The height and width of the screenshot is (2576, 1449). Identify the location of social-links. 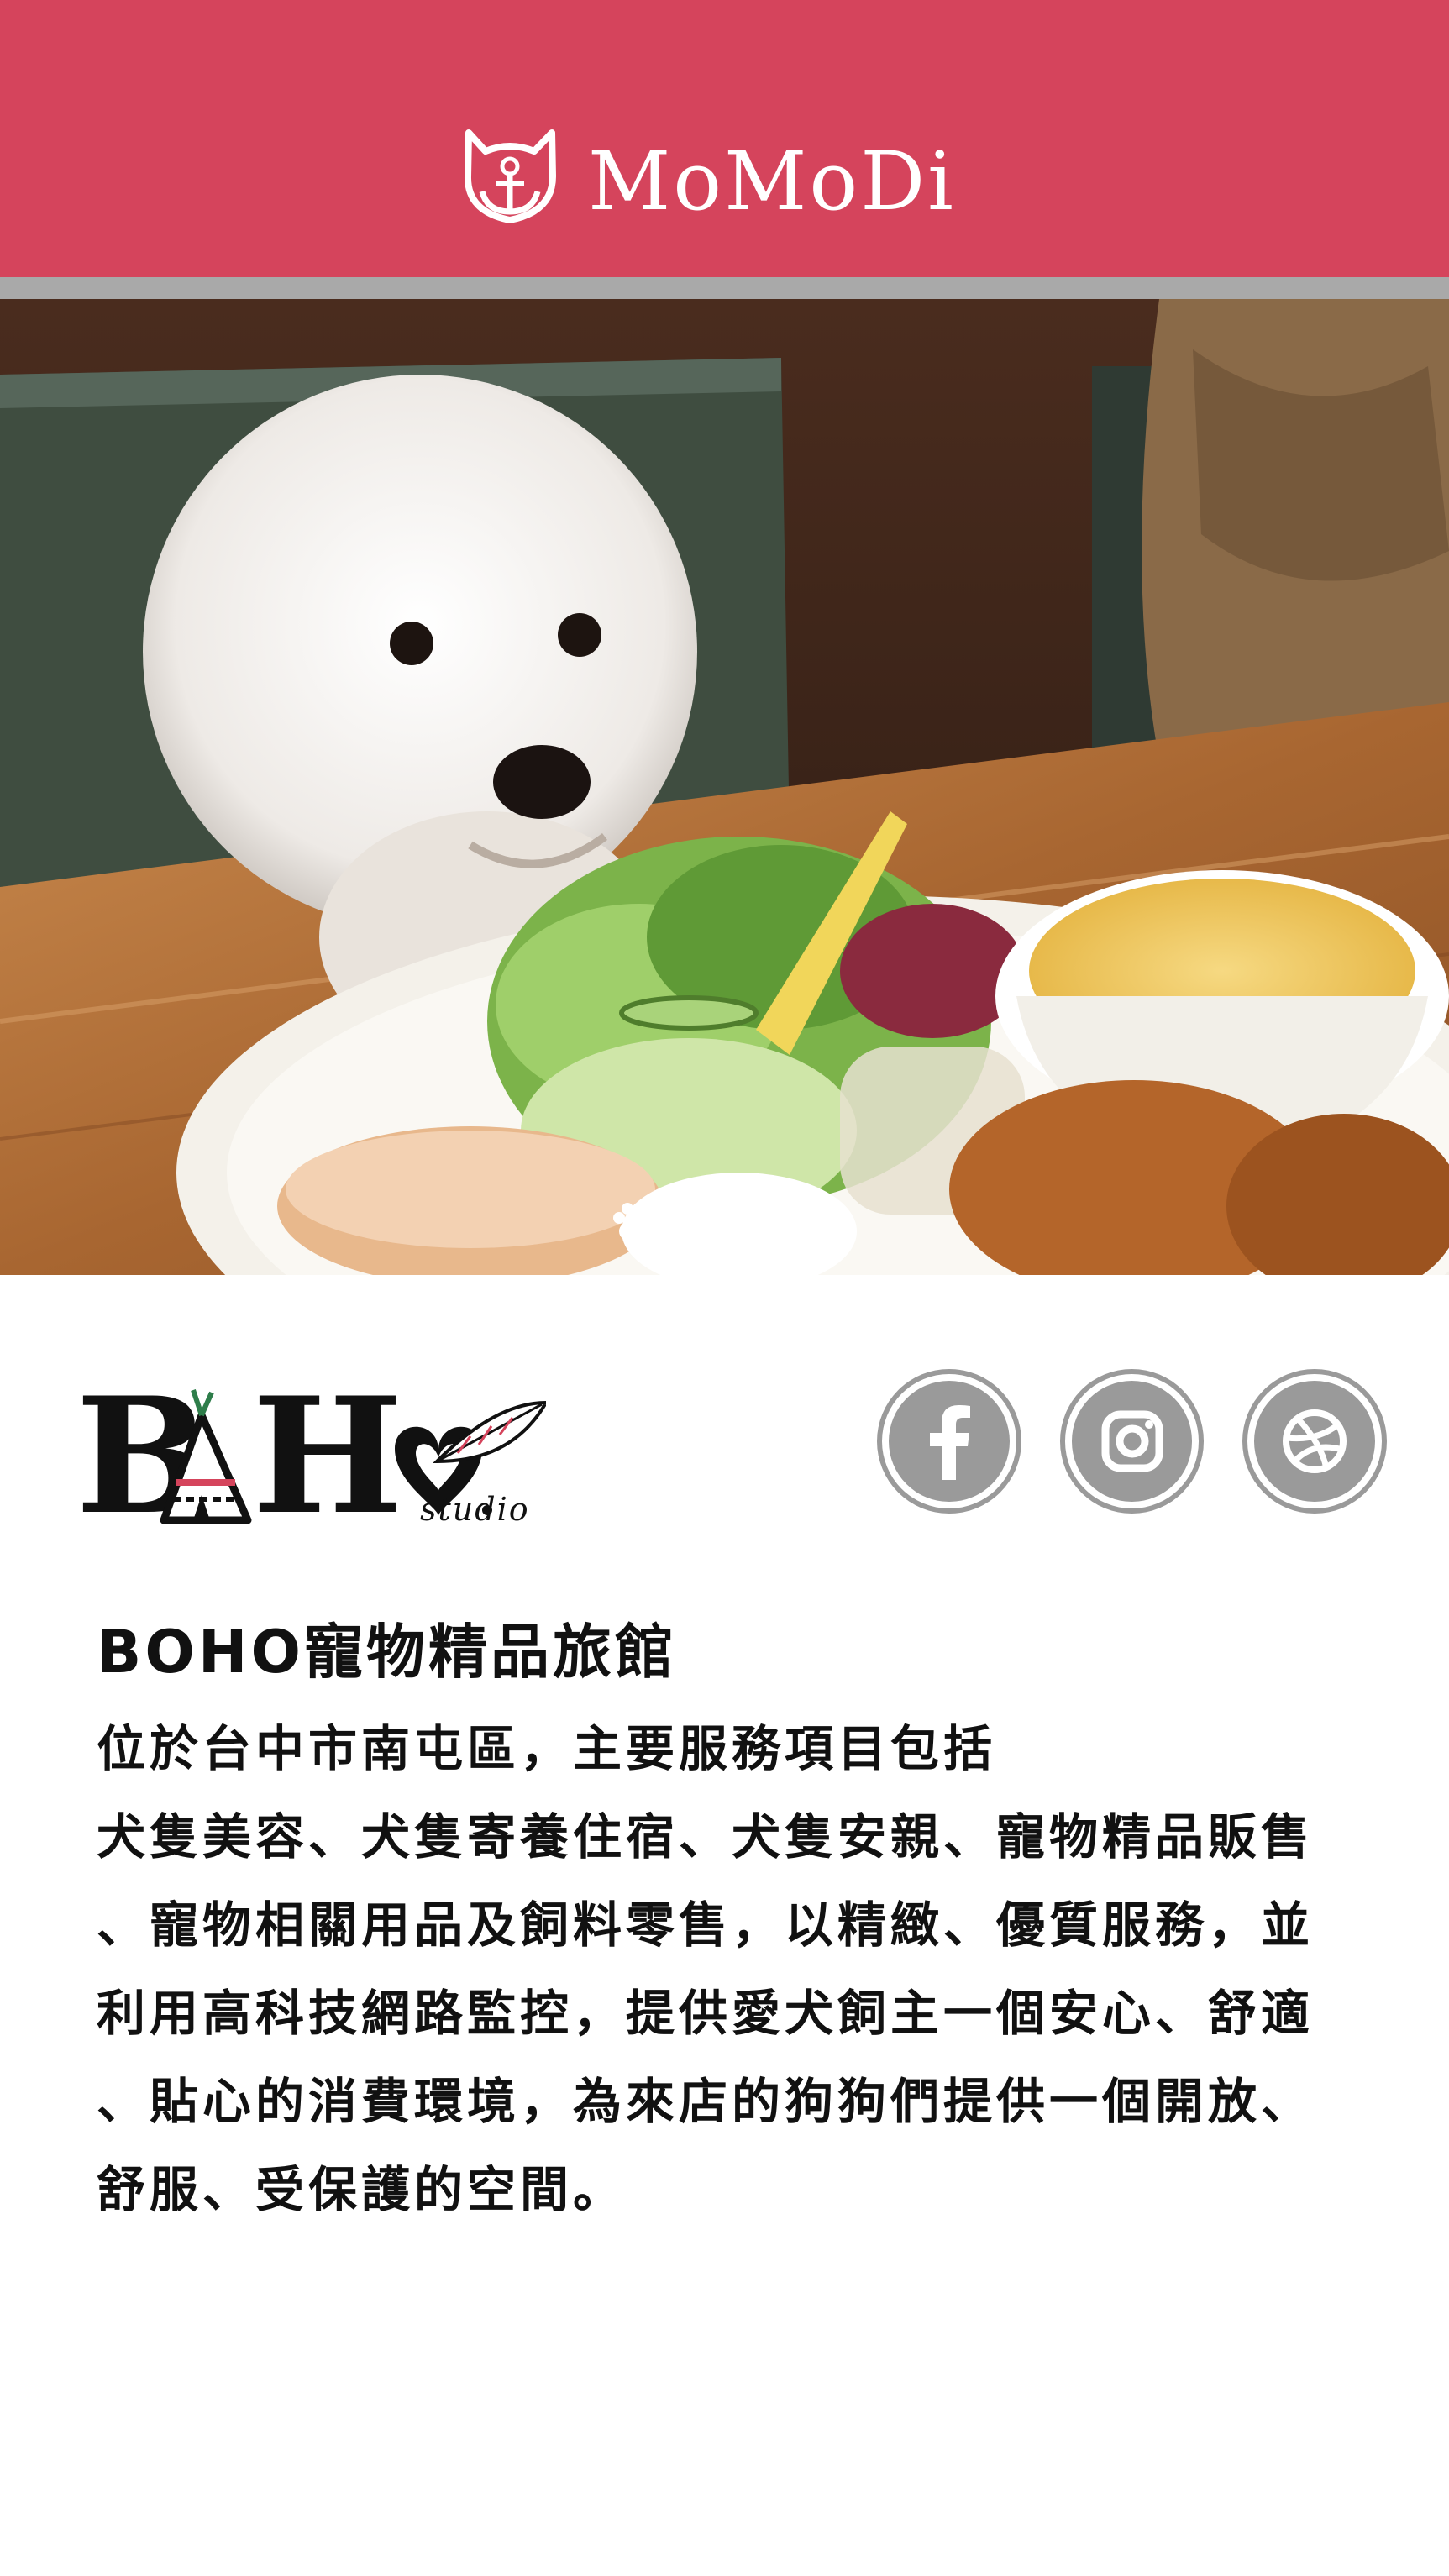
(1132, 1441).